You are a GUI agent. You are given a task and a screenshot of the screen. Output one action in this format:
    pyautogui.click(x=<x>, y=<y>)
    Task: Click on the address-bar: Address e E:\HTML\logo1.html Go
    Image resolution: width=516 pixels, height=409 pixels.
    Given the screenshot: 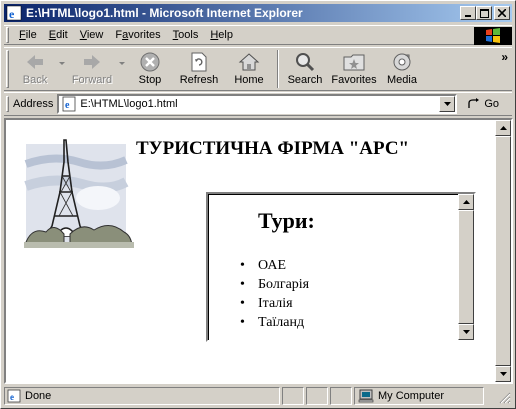 What is the action you would take?
    pyautogui.click(x=258, y=104)
    